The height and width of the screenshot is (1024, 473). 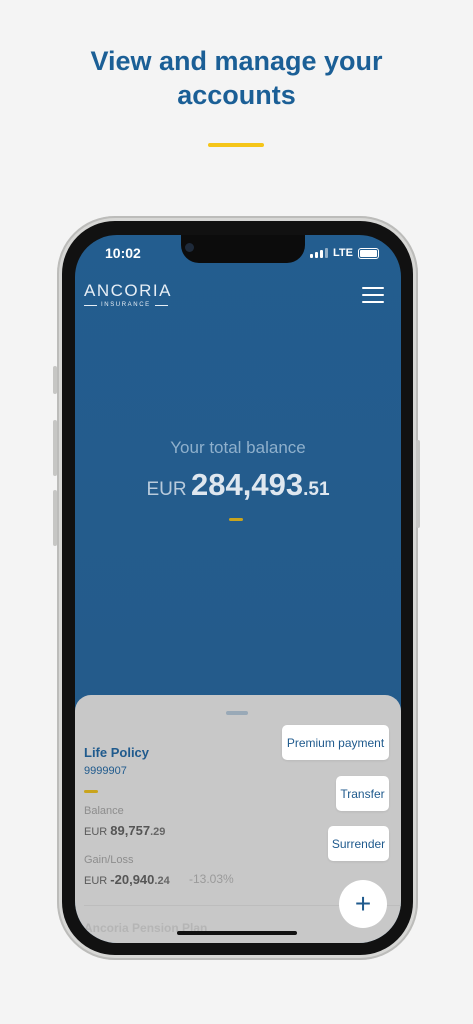 What do you see at coordinates (358, 843) in the screenshot?
I see `surrender-button: Surrender` at bounding box center [358, 843].